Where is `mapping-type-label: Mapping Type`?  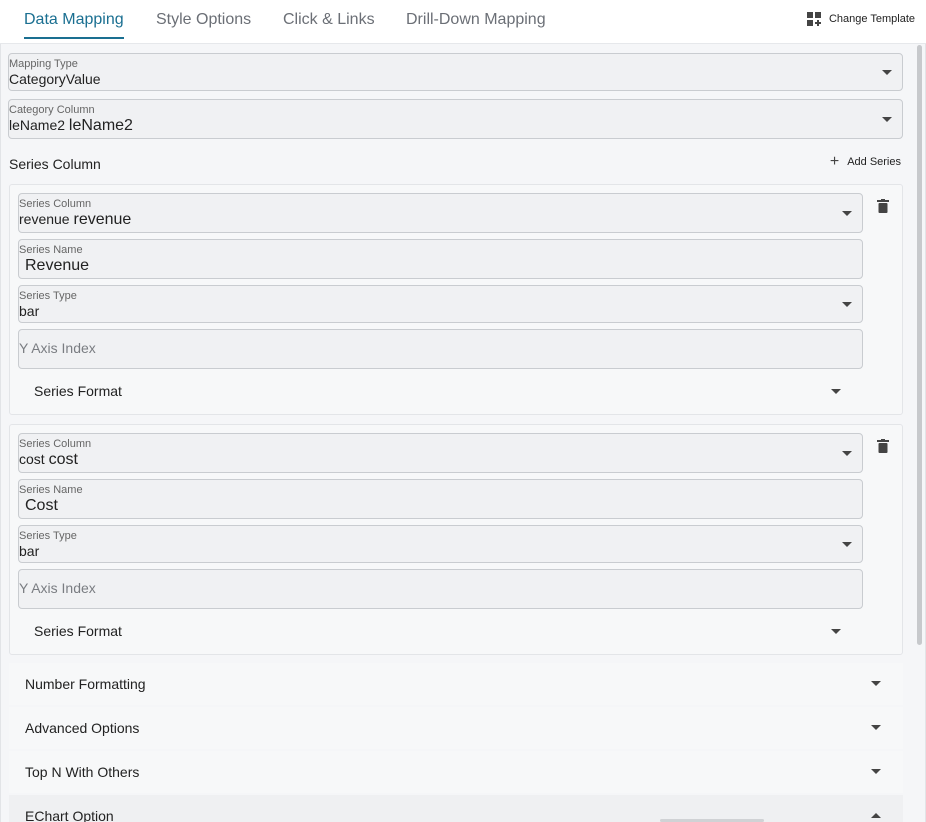
mapping-type-label: Mapping Type is located at coordinates (43, 64).